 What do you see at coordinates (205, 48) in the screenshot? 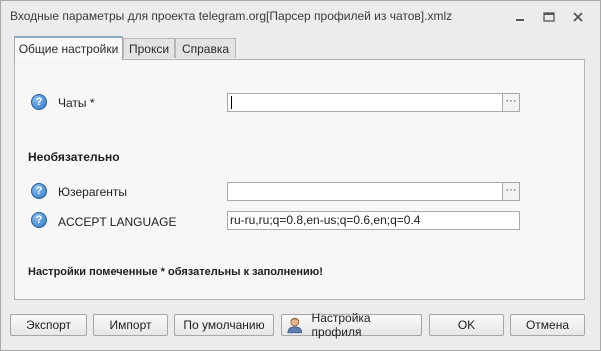
I see `tab-help: Справка` at bounding box center [205, 48].